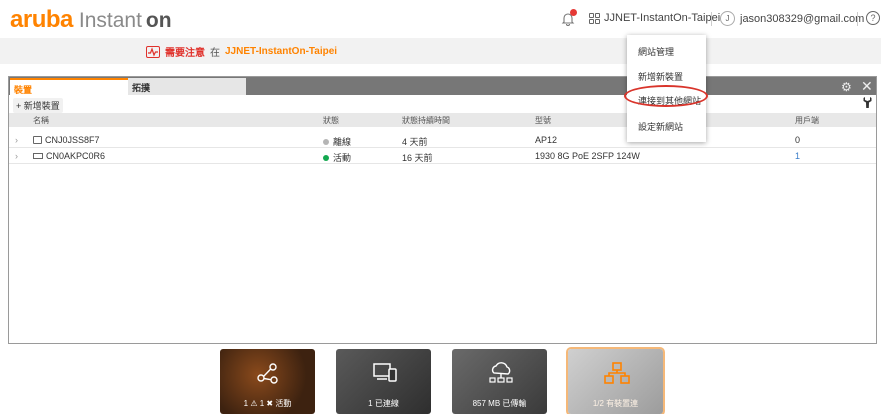 Image resolution: width=881 pixels, height=414 pixels. What do you see at coordinates (873, 18) in the screenshot?
I see `help-icon: ?` at bounding box center [873, 18].